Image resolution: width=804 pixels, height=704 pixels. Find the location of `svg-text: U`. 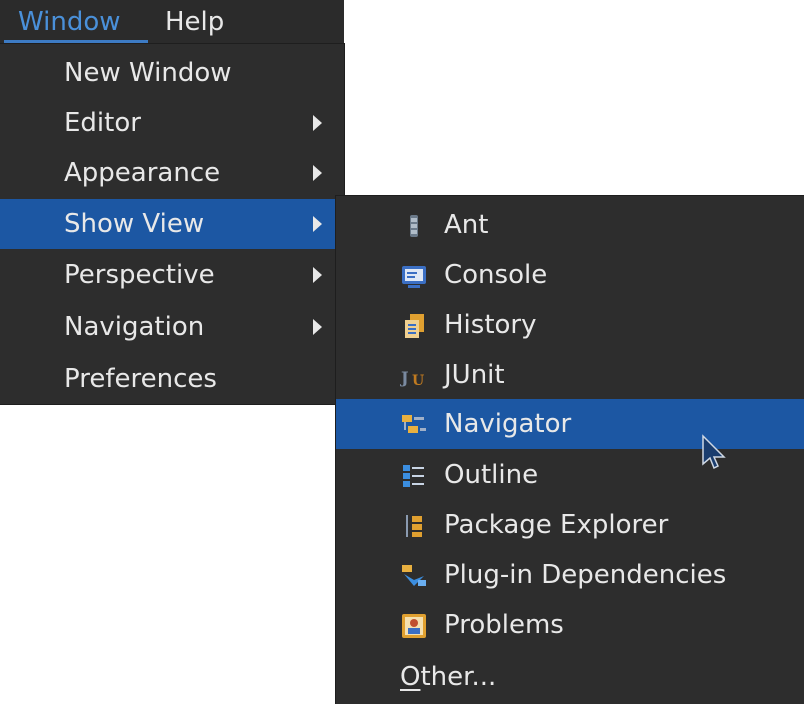

svg-text: U is located at coordinates (418, 381).